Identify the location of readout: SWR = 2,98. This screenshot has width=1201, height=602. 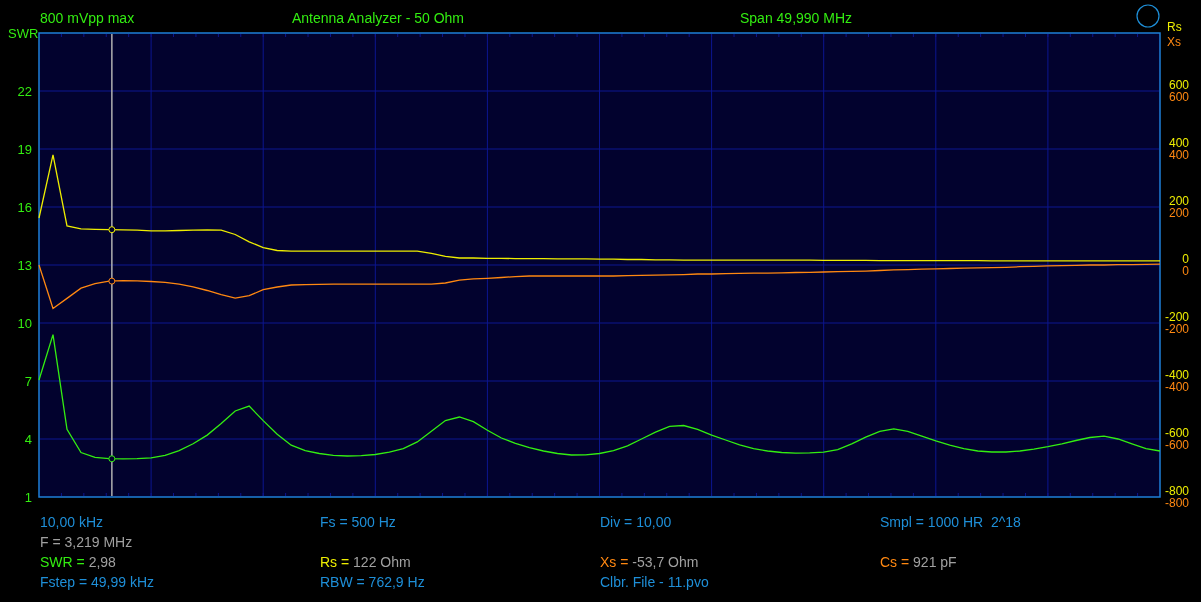
(78, 562).